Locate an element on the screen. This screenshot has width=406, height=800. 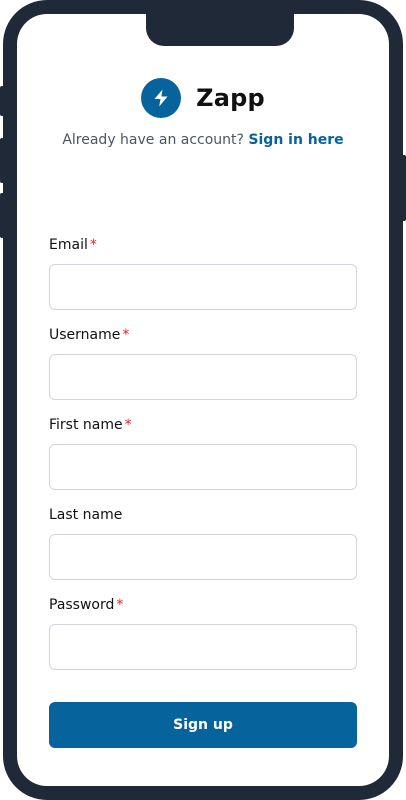
email-input is located at coordinates (203, 287).